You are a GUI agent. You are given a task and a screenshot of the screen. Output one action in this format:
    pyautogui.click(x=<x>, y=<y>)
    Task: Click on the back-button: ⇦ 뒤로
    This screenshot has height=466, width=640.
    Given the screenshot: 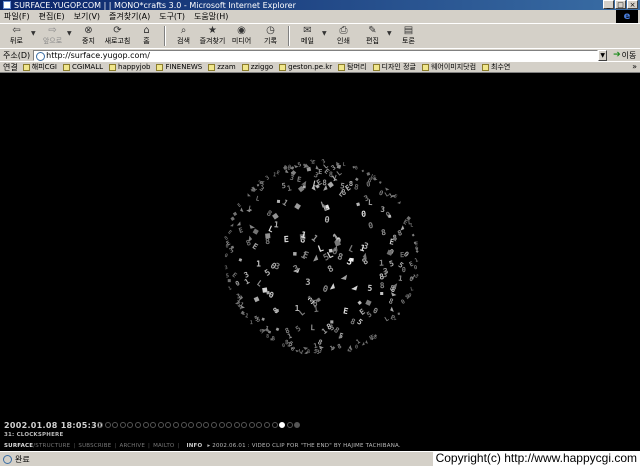 What is the action you would take?
    pyautogui.click(x=16, y=36)
    